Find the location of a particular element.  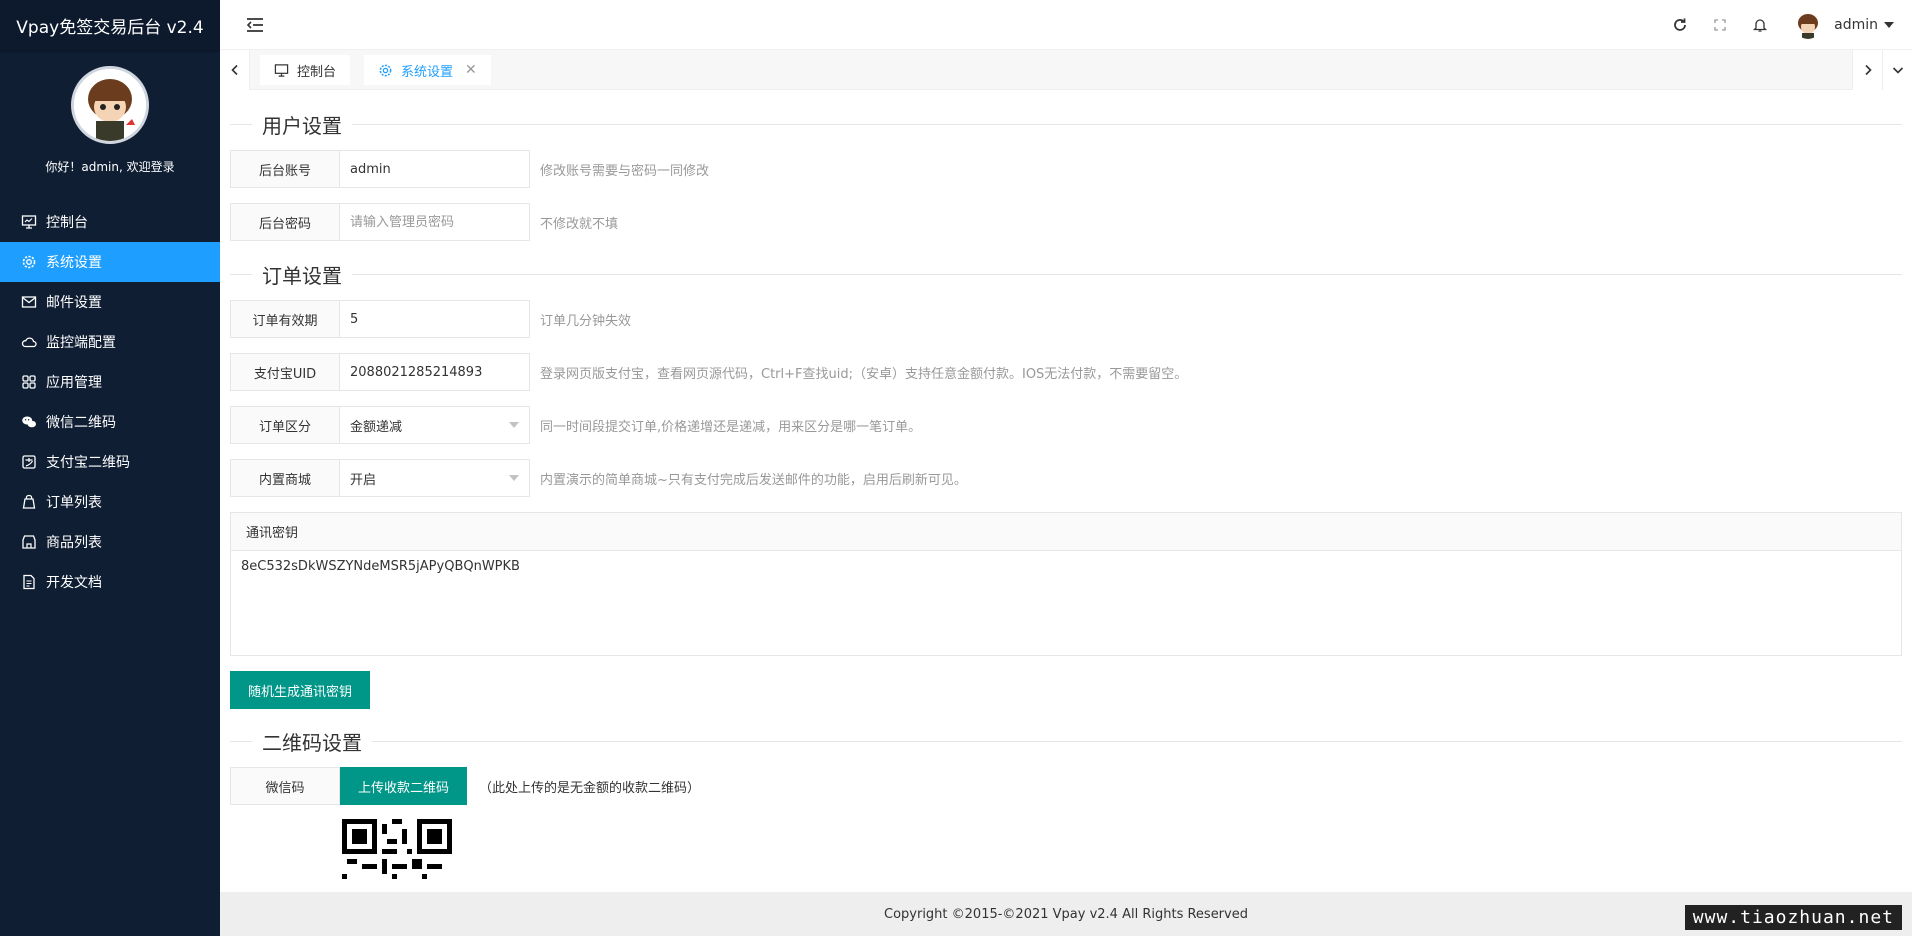

welcome-text: 你好！admin, 欢迎登录 is located at coordinates (110, 167).